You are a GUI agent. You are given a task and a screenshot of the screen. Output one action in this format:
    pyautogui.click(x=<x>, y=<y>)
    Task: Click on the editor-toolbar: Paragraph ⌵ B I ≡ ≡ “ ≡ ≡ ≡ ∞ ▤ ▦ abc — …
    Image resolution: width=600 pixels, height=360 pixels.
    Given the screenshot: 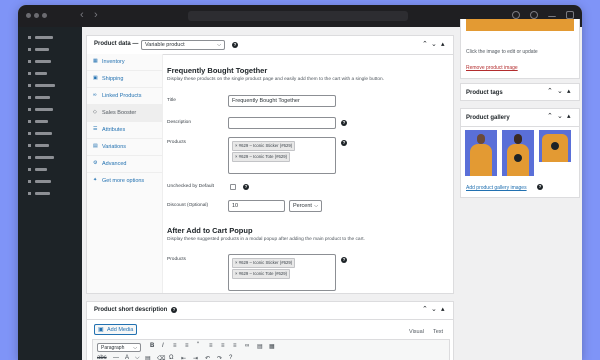 What is the action you would take?
    pyautogui.click(x=271, y=349)
    